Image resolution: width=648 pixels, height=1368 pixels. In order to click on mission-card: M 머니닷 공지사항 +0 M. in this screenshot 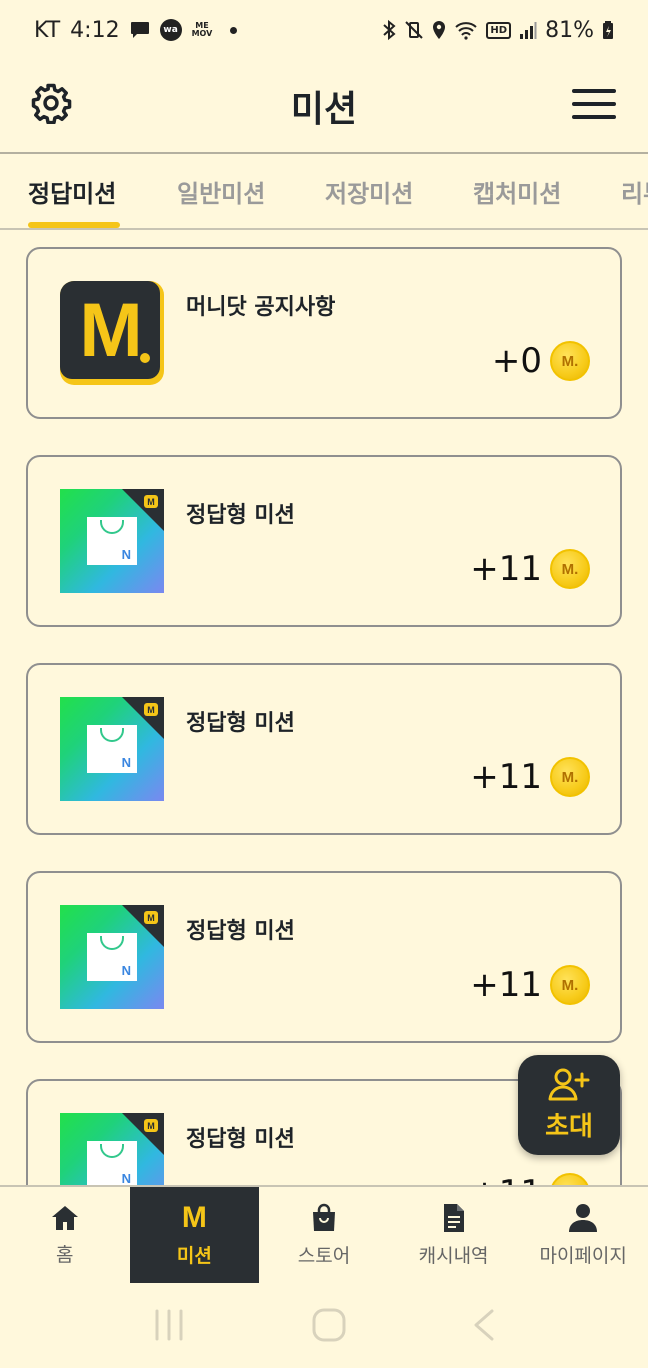, I will do `click(324, 333)`.